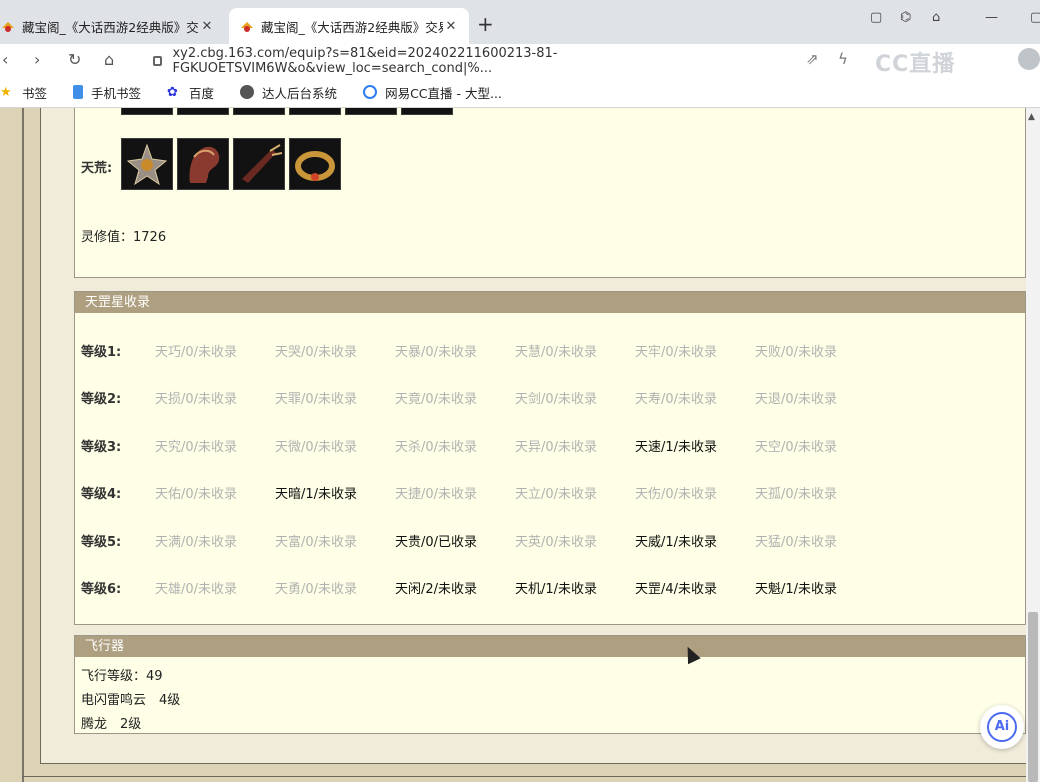  What do you see at coordinates (1033, 697) in the screenshot?
I see `scrollbar-thumb` at bounding box center [1033, 697].